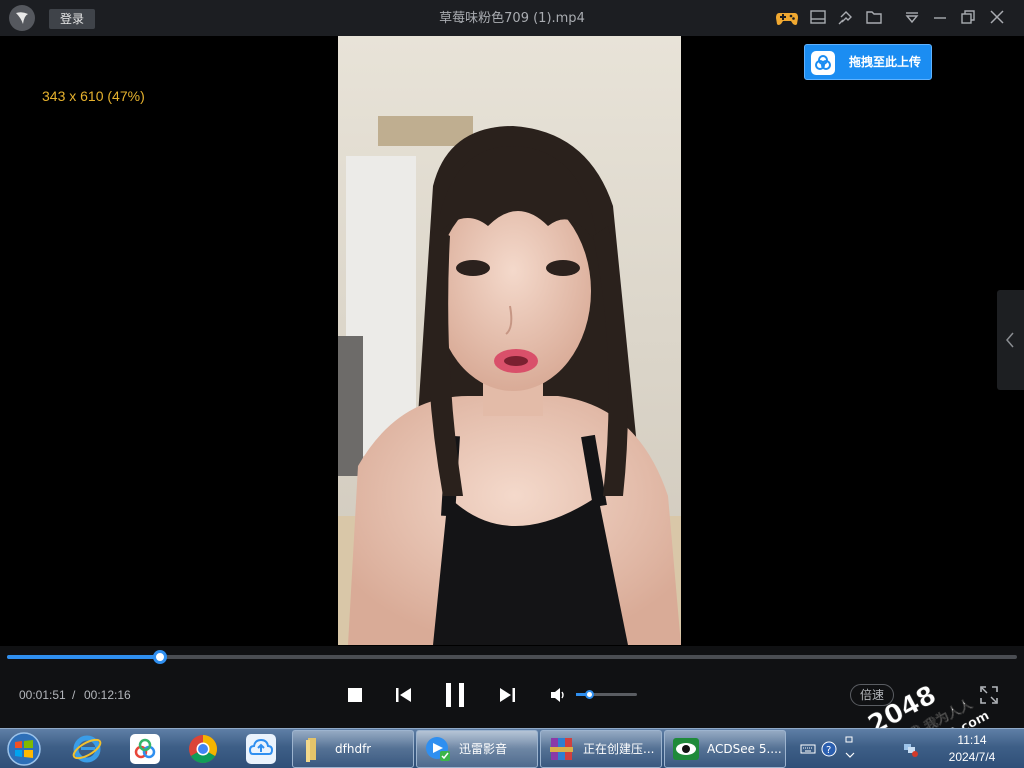 This screenshot has height=768, width=1024. Describe the element at coordinates (808, 749) in the screenshot. I see `keyboard-icon` at that location.